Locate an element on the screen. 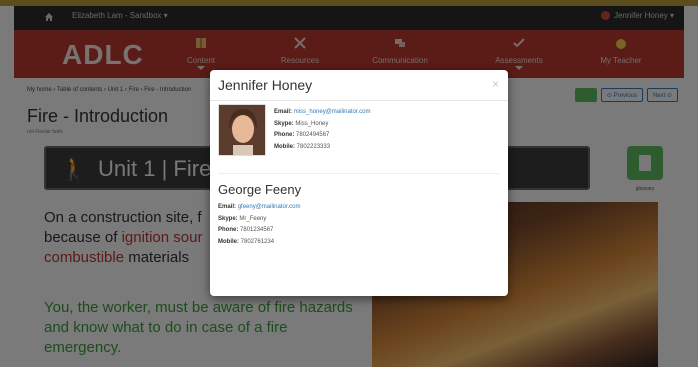 The height and width of the screenshot is (367, 698). teacher-photo is located at coordinates (242, 130).